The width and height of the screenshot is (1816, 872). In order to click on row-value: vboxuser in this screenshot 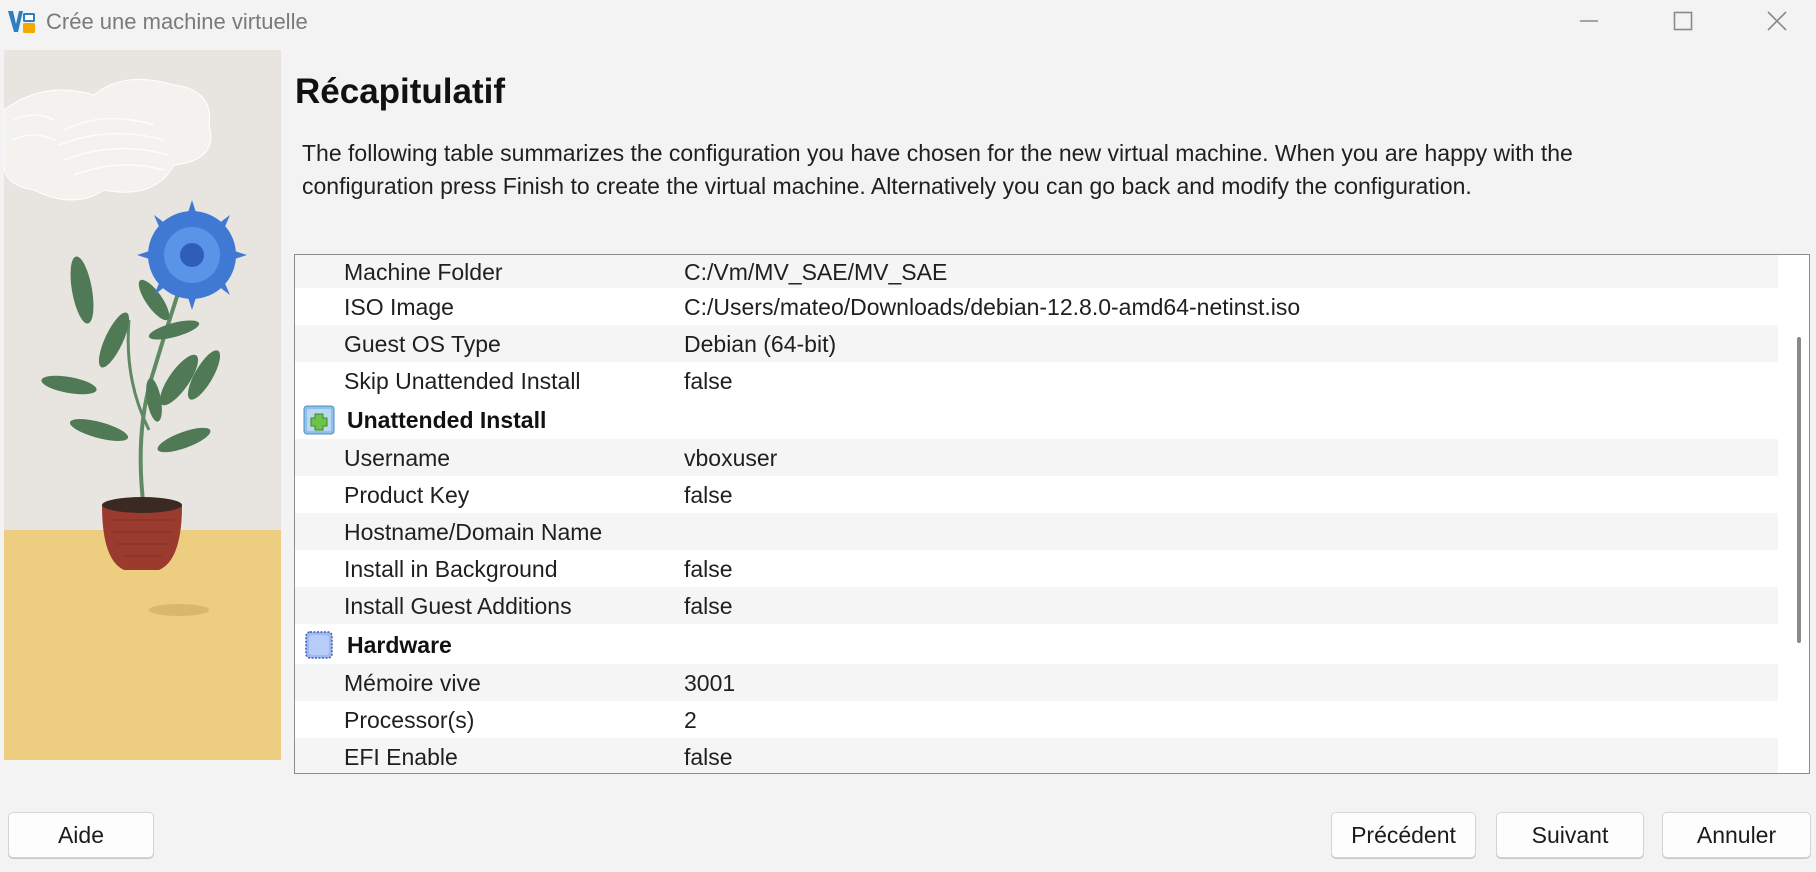, I will do `click(731, 458)`.